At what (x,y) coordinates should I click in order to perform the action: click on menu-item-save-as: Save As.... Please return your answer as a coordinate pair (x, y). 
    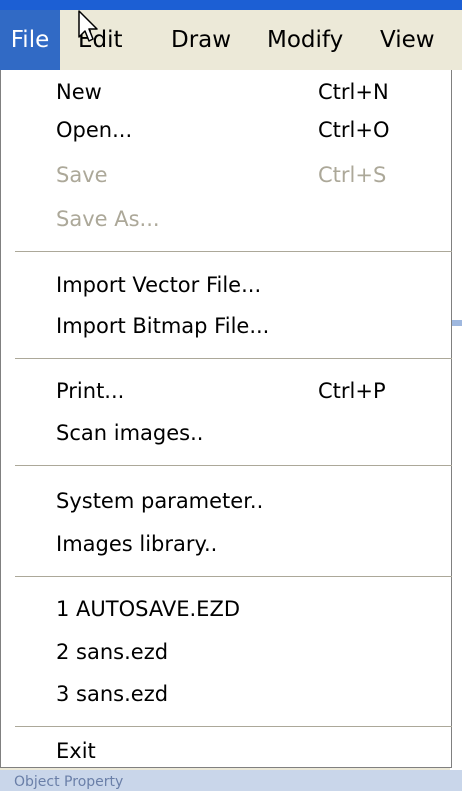
    Looking at the image, I should click on (226, 219).